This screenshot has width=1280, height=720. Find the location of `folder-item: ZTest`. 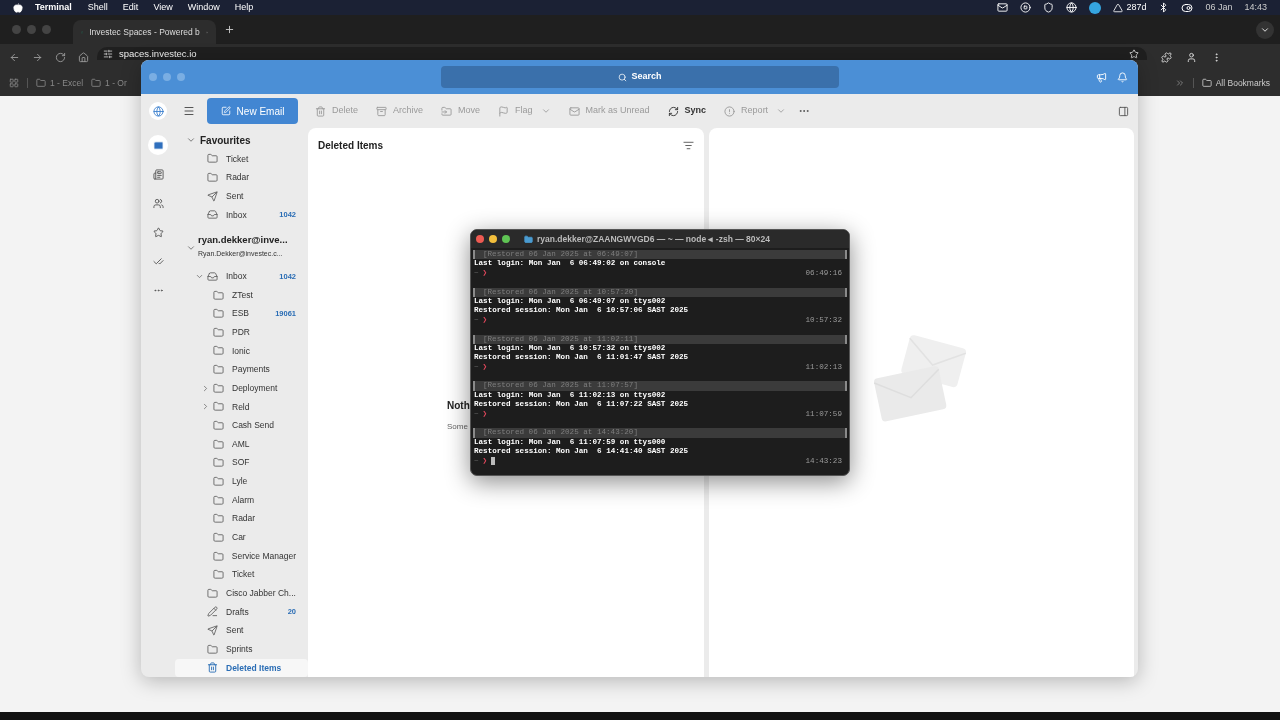

folder-item: ZTest is located at coordinates (241, 295).